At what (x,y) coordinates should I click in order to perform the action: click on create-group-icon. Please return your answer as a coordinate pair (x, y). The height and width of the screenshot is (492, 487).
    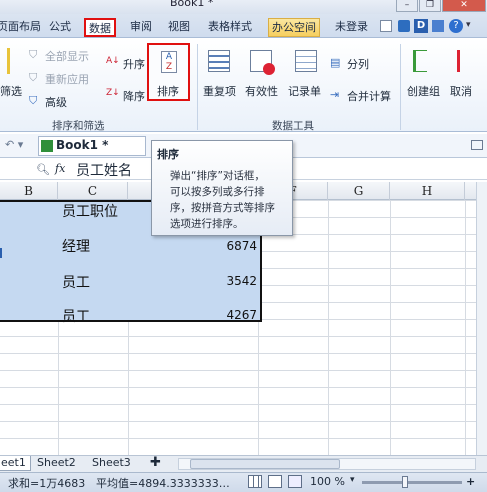
    Looking at the image, I should click on (420, 61).